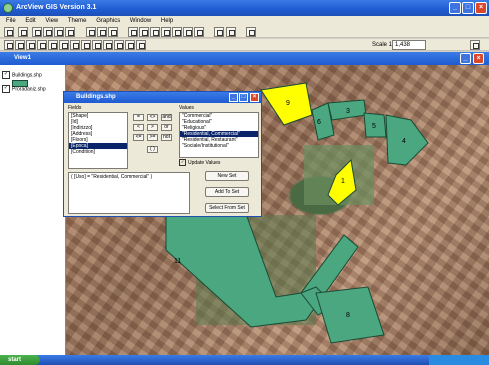  I want to click on operator-less-equal-button: <=, so click(138, 137).